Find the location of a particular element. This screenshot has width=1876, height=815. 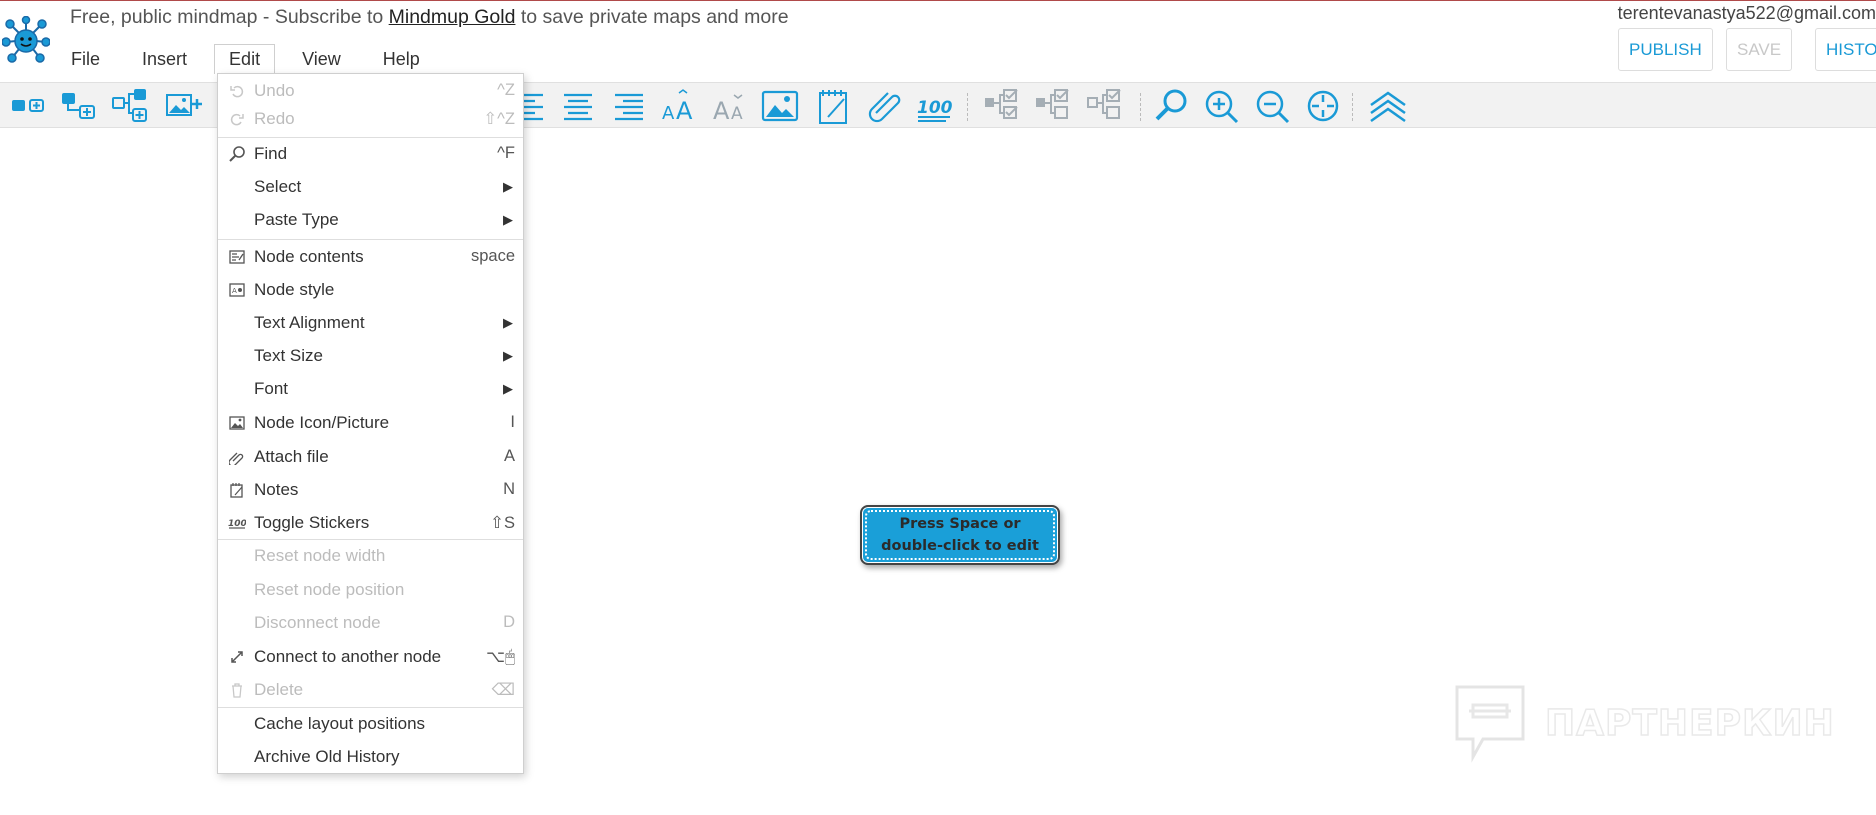

node-picture-icon is located at coordinates (780, 106).